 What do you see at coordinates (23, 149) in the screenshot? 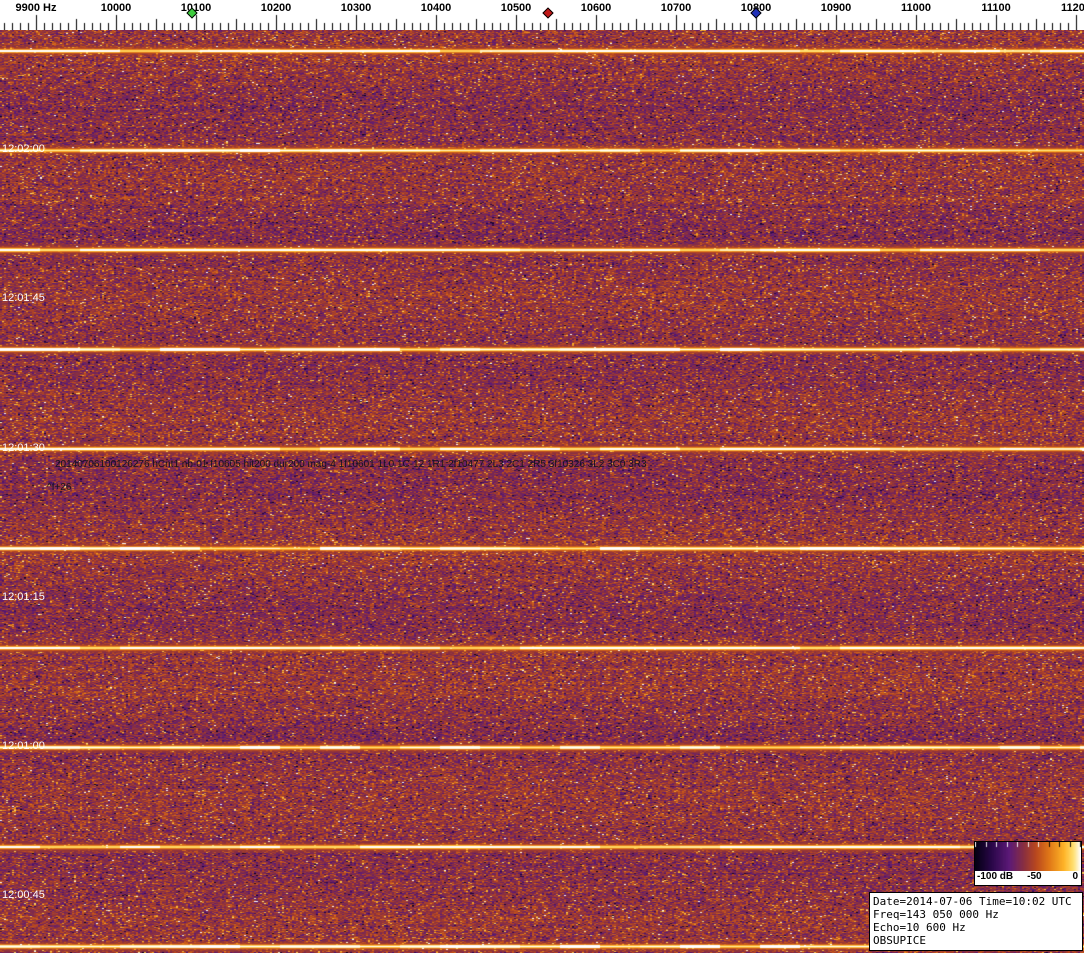
I see `time-label: 12:02:00` at bounding box center [23, 149].